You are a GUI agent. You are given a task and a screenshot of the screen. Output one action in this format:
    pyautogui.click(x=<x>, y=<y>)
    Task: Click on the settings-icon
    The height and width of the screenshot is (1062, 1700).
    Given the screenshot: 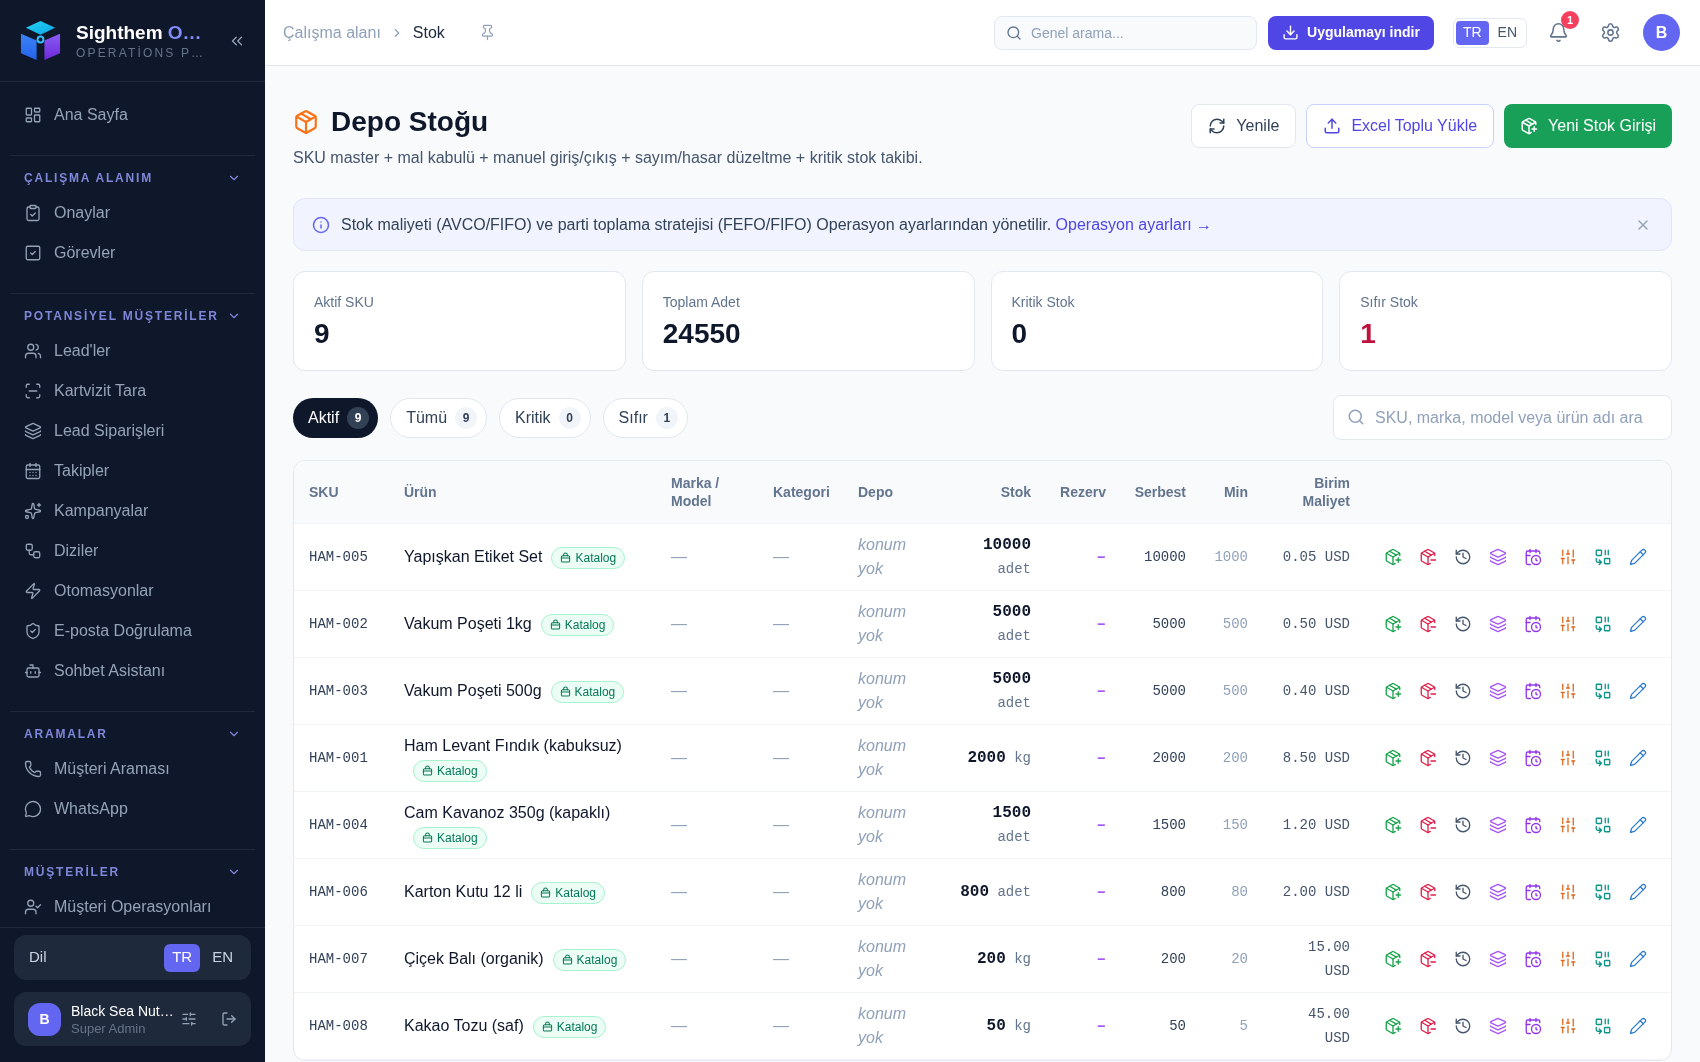 What is the action you would take?
    pyautogui.click(x=1610, y=32)
    